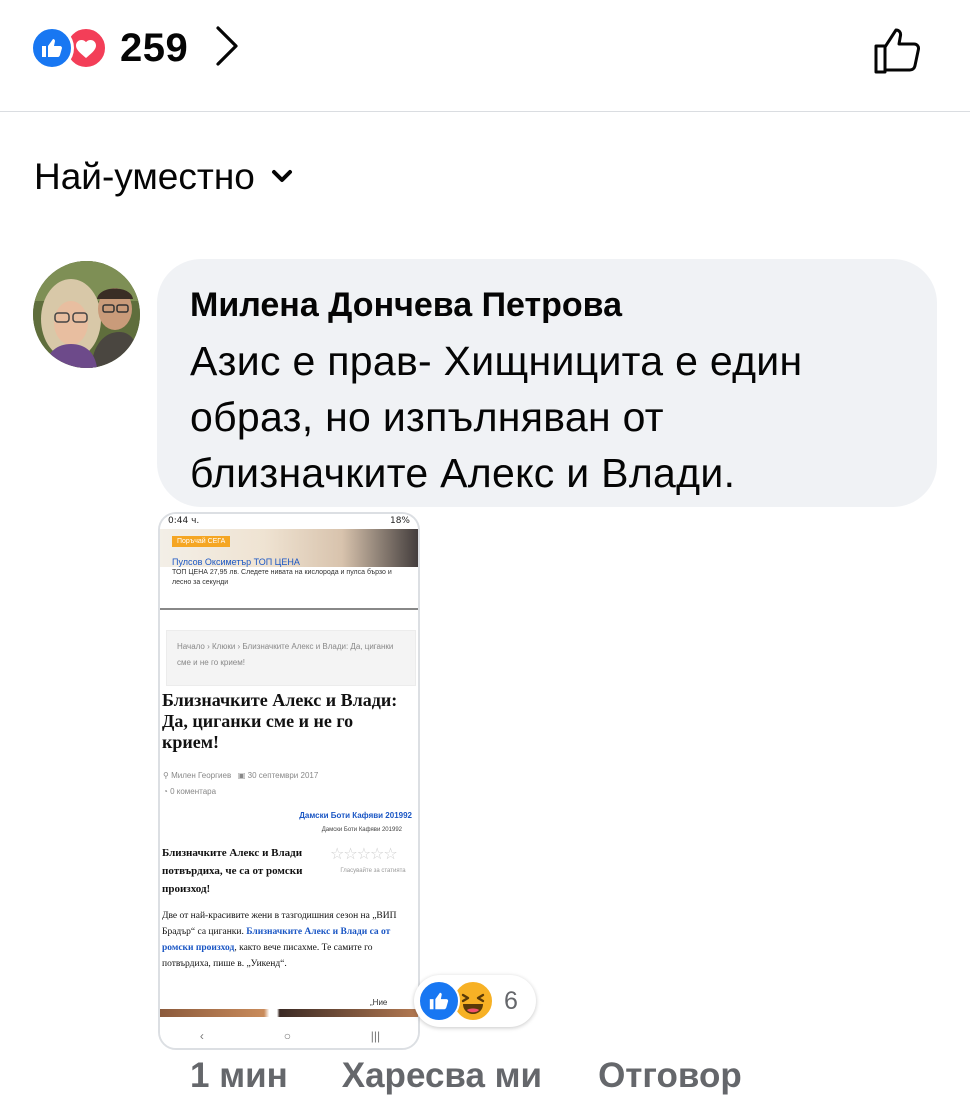 The height and width of the screenshot is (1110, 970). I want to click on attachment-divider, so click(289, 609).